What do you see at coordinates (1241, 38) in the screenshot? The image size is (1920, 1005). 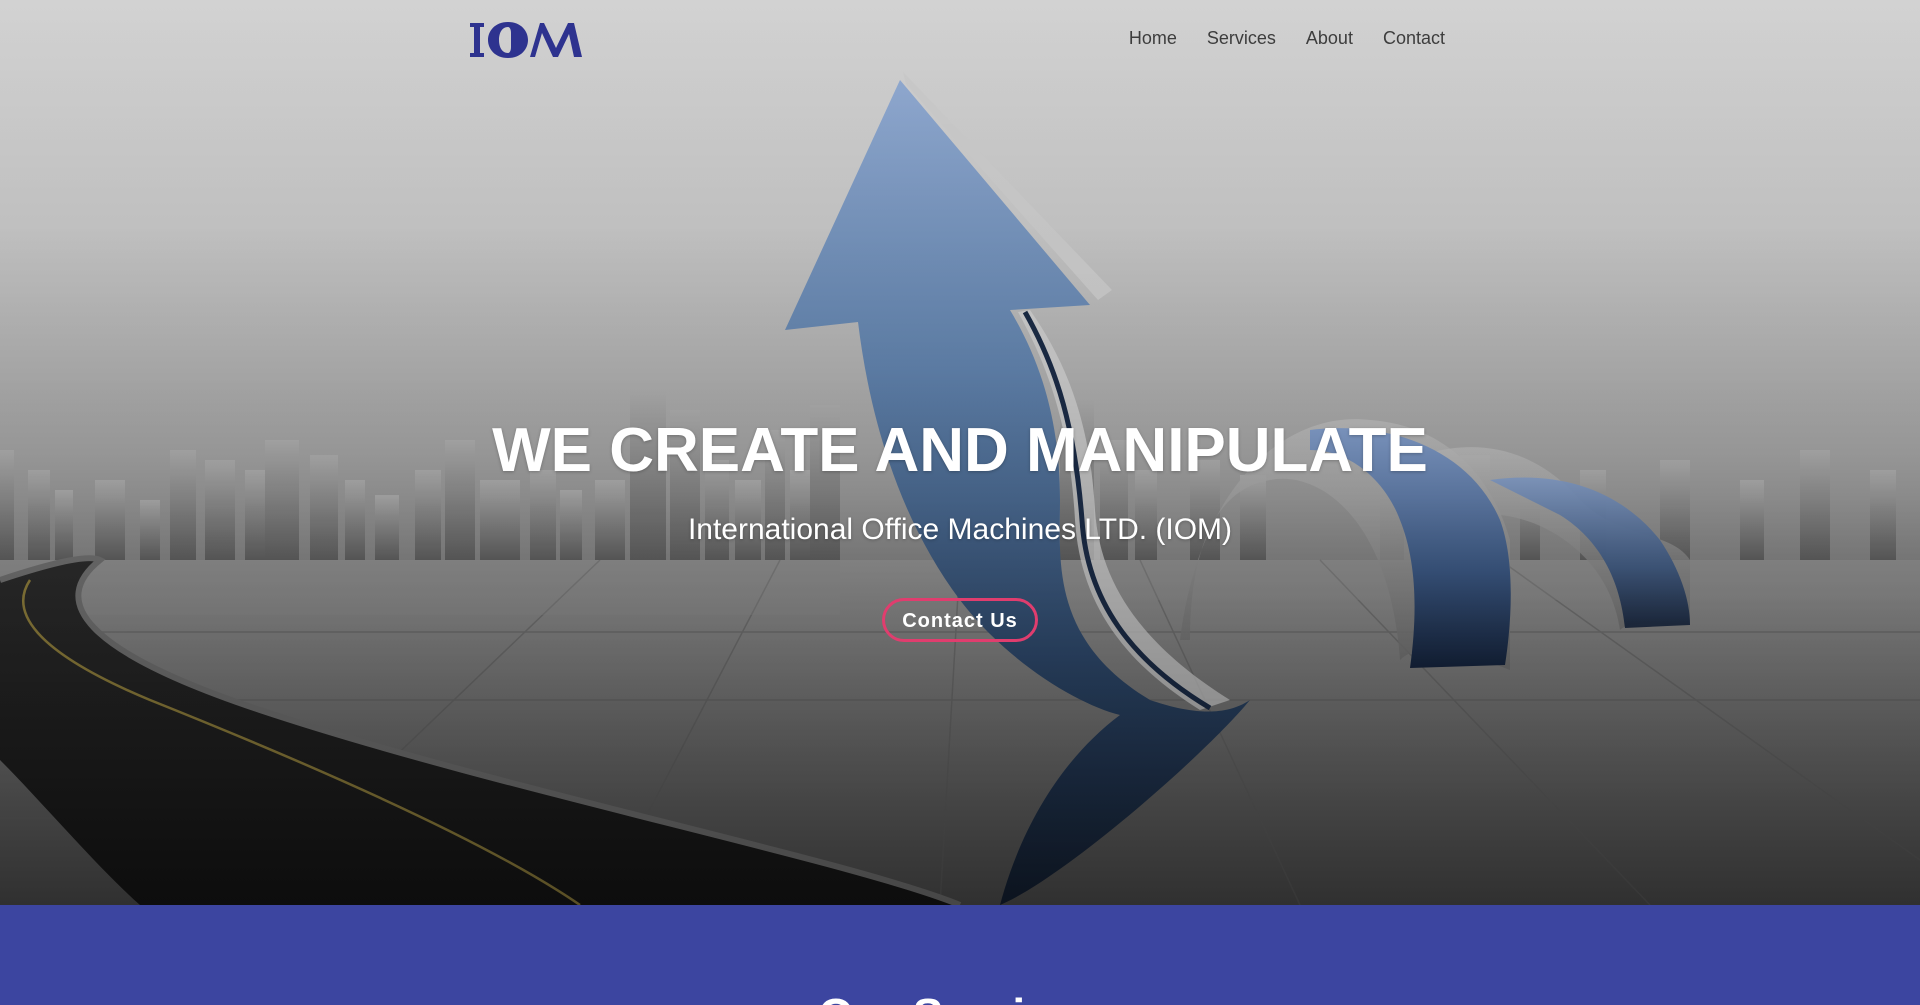 I see `nav-link-services: Services` at bounding box center [1241, 38].